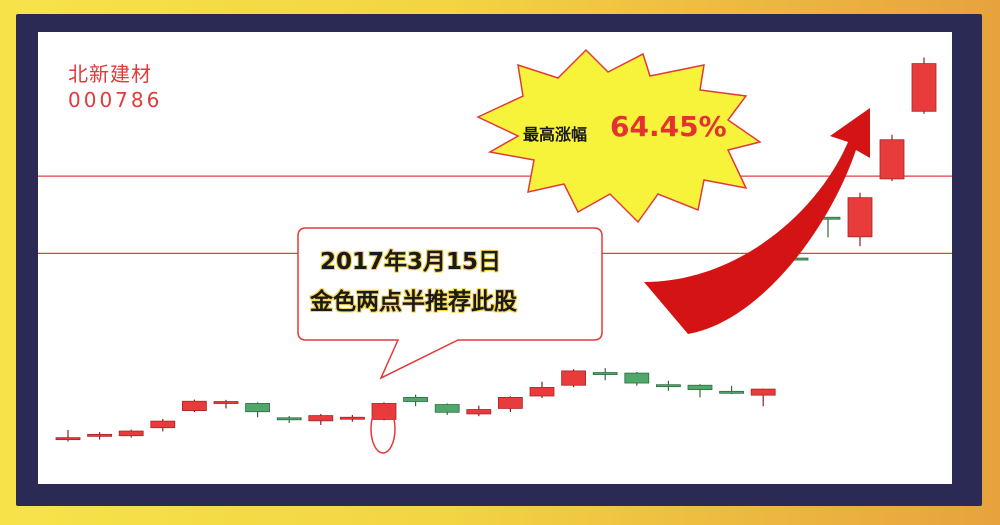  Describe the element at coordinates (668, 126) in the screenshot. I see `highlight-value: 64.45%` at that location.